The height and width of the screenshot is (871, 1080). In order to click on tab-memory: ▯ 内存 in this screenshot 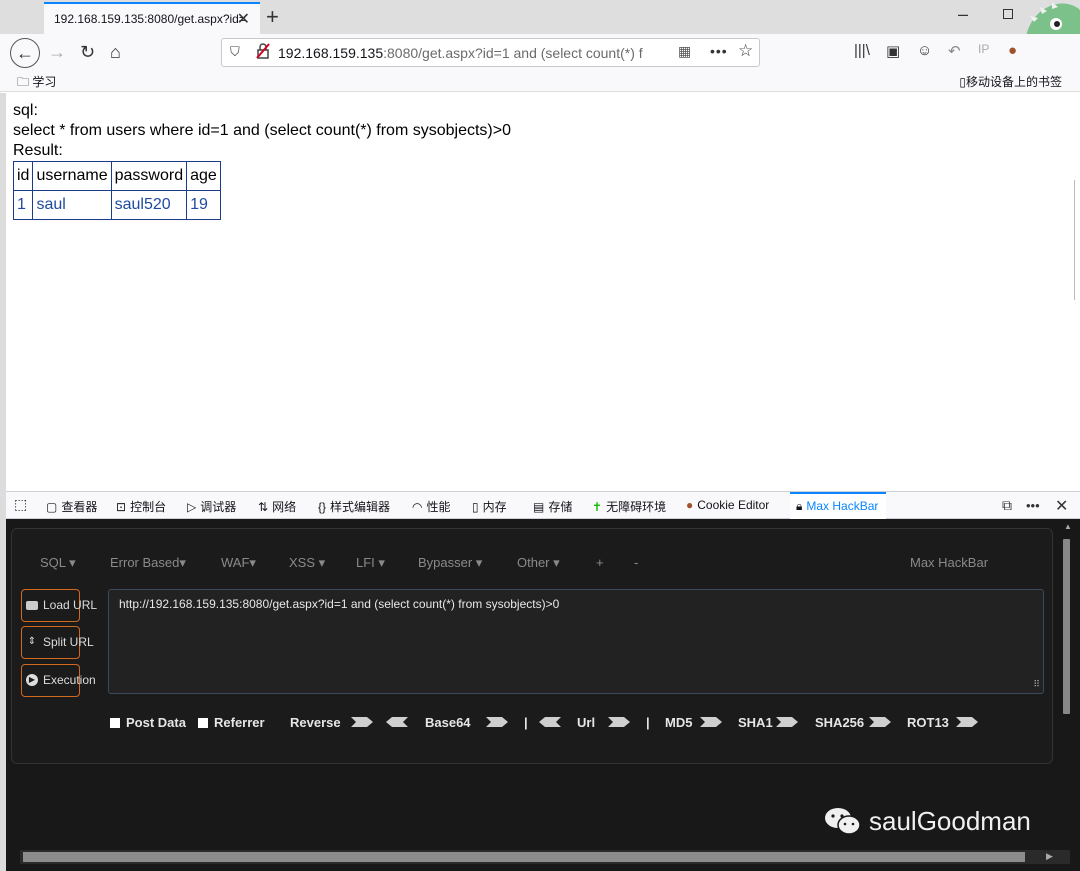, I will do `click(489, 506)`.